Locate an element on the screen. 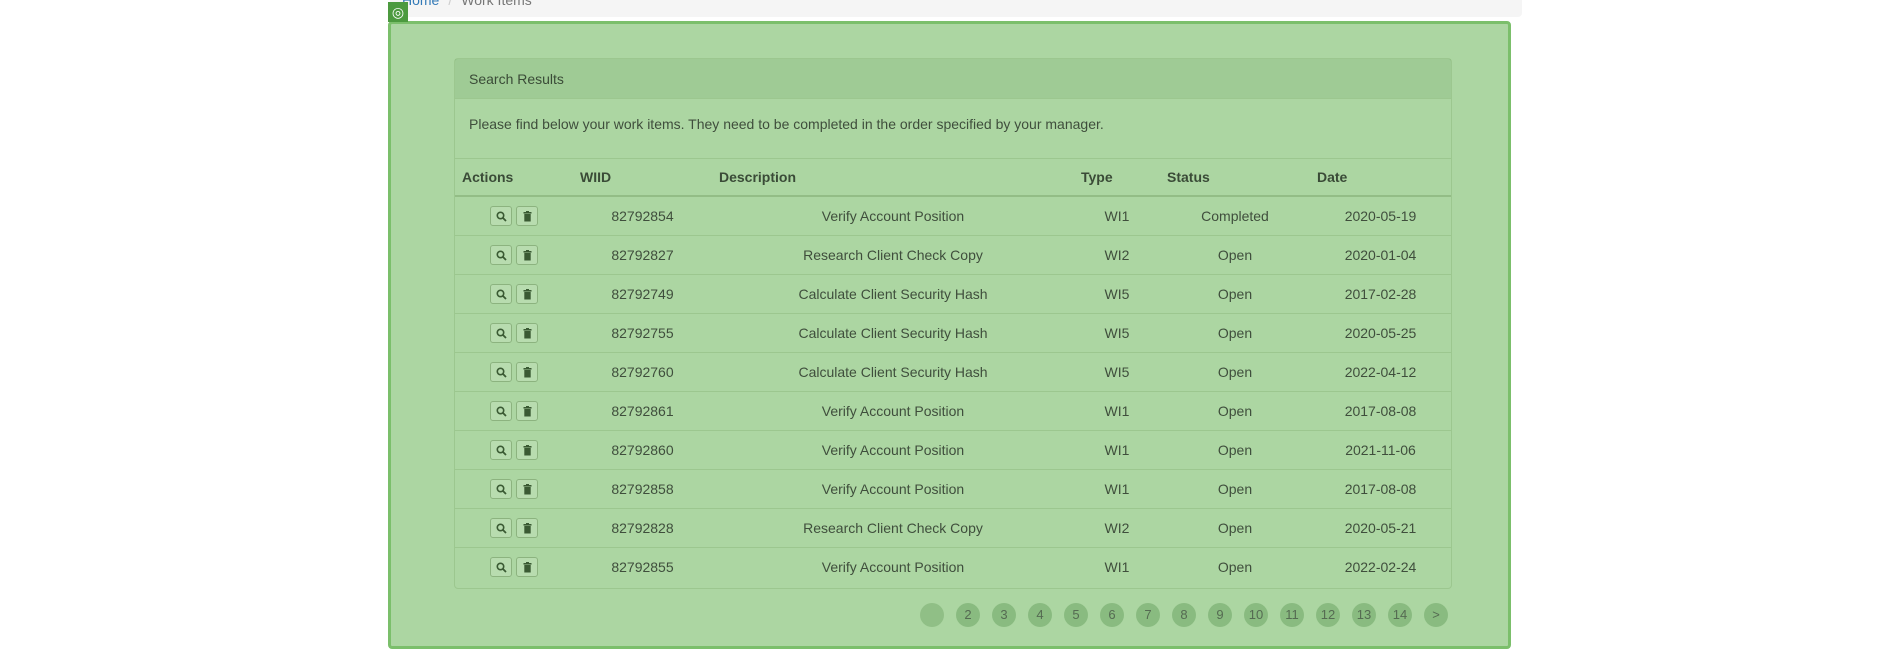 Image resolution: width=1903 pixels, height=669 pixels. pagination: <23456789 10 11 12 13 14 > is located at coordinates (1184, 615).